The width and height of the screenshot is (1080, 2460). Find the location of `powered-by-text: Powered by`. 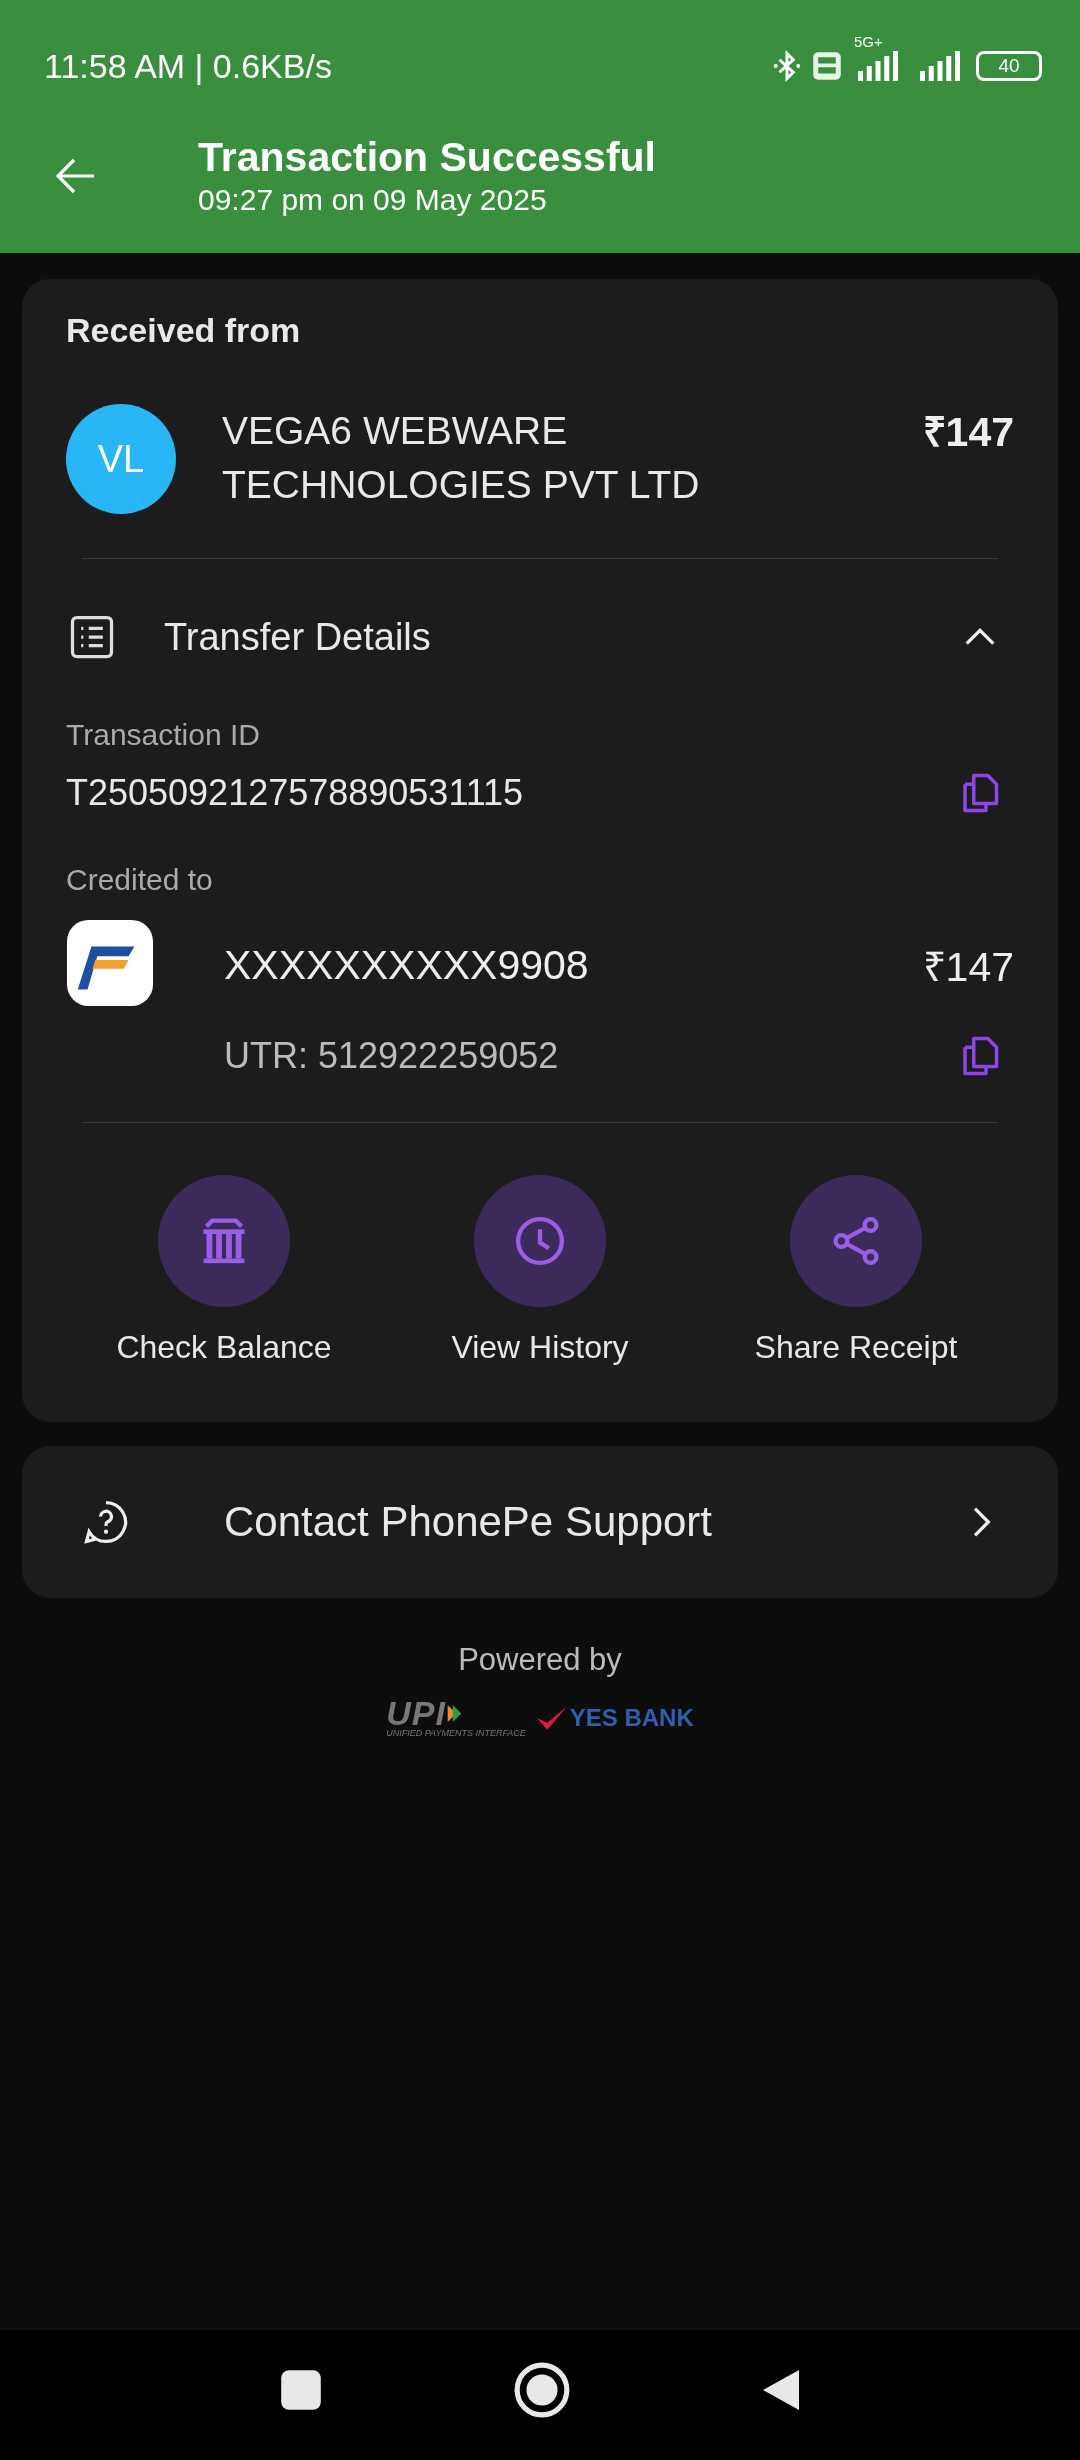

powered-by-text: Powered by is located at coordinates (540, 1660).